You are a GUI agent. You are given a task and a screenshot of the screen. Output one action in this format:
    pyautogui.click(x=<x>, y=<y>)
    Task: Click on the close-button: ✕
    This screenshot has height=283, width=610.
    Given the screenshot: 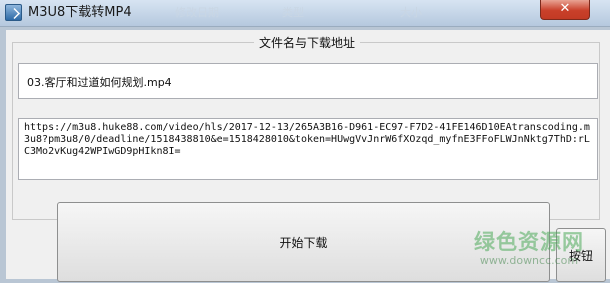 What is the action you would take?
    pyautogui.click(x=565, y=10)
    